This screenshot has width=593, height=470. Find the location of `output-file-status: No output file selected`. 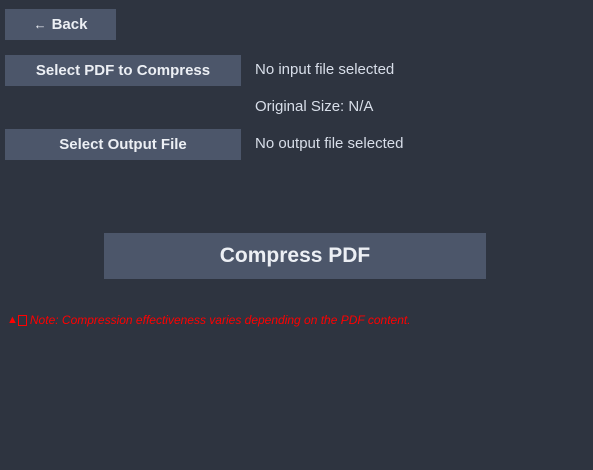

output-file-status: No output file selected is located at coordinates (329, 143).